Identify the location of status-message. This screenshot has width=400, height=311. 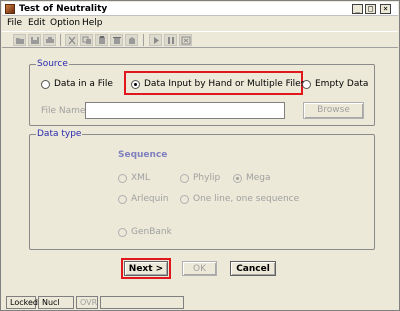
(142, 302).